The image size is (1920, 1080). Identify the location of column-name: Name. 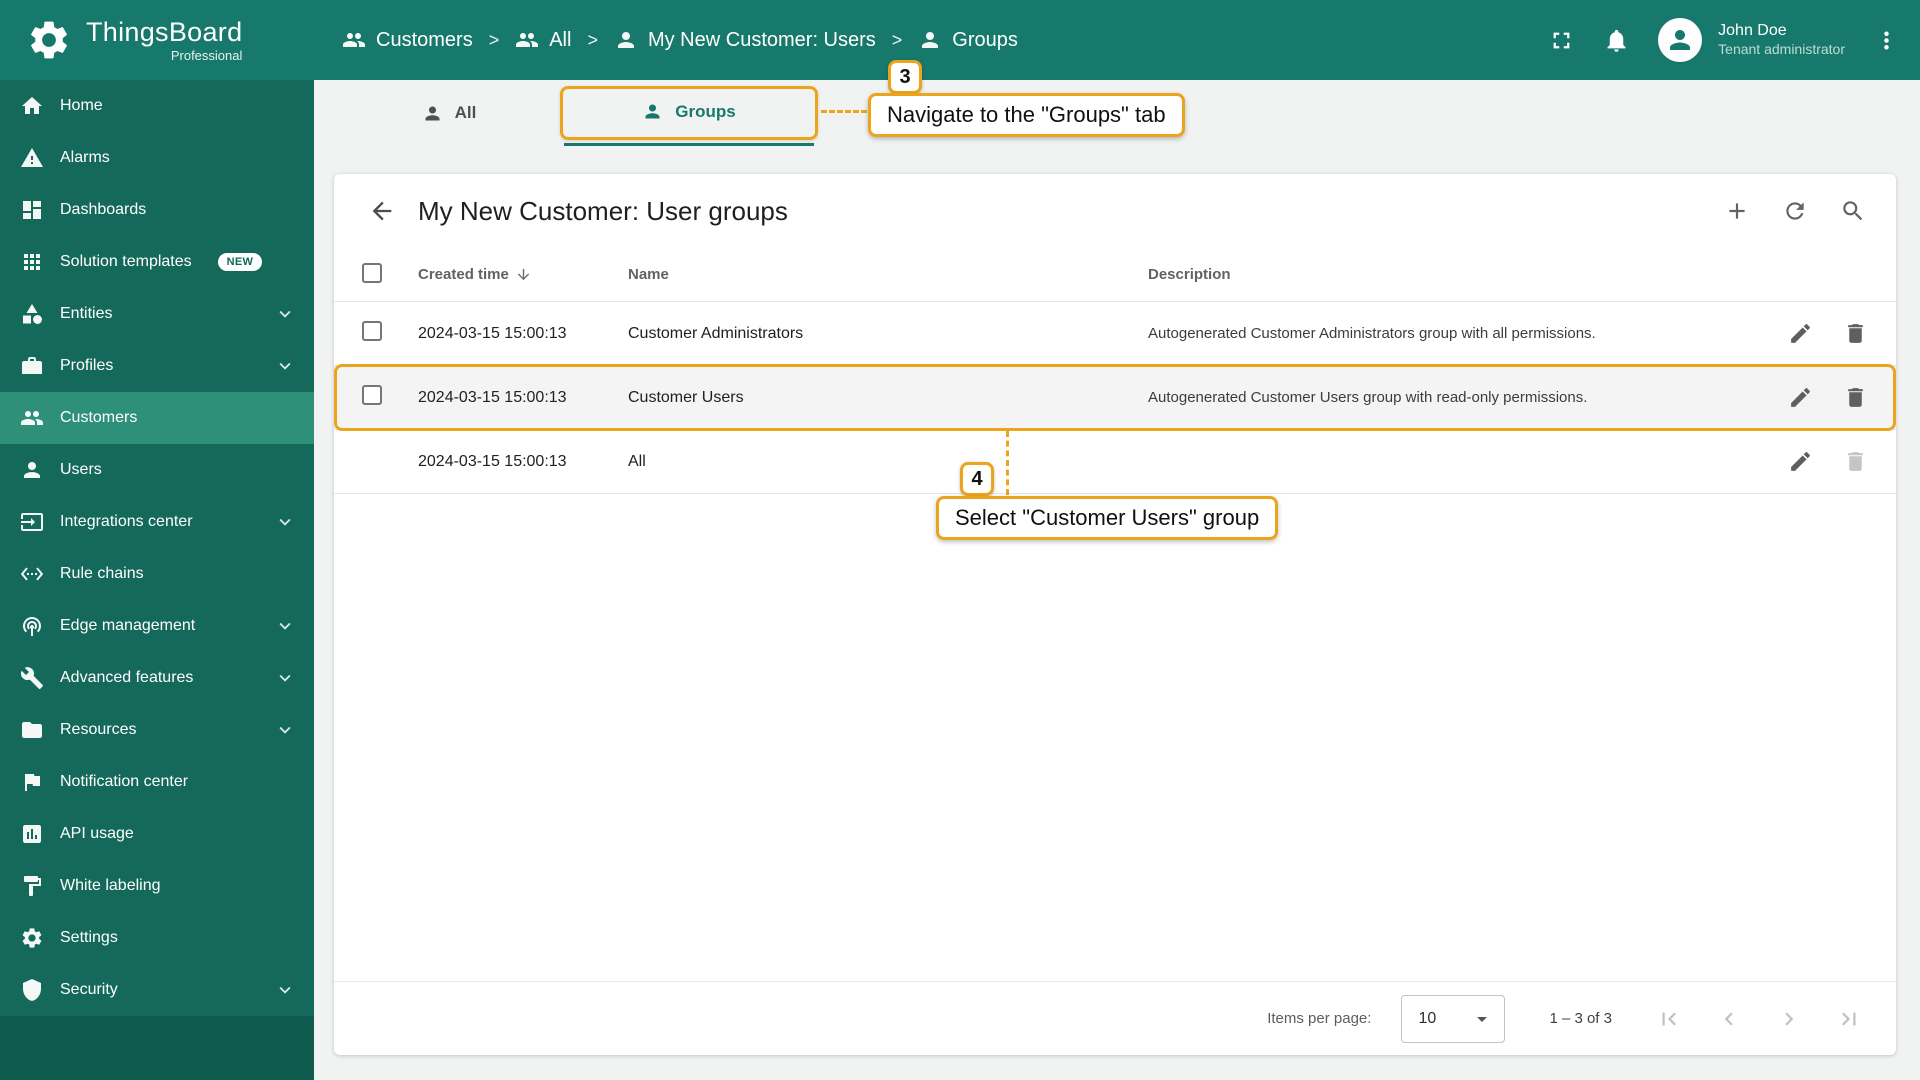
(888, 274).